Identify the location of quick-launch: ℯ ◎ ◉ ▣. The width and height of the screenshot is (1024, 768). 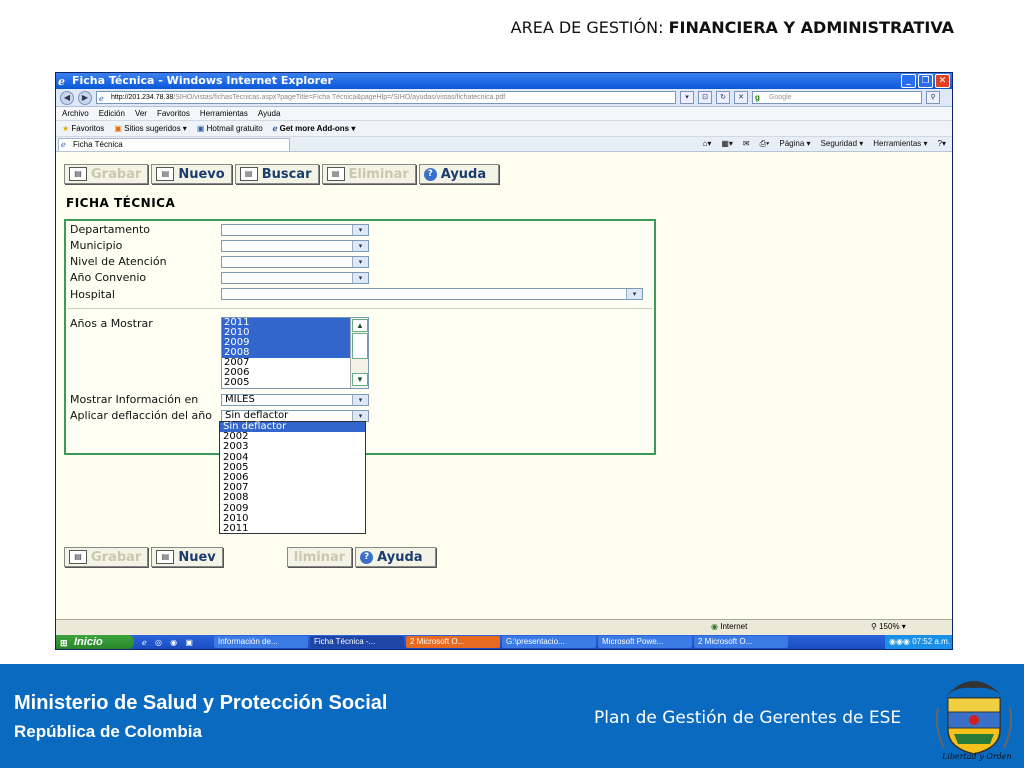
(174, 642).